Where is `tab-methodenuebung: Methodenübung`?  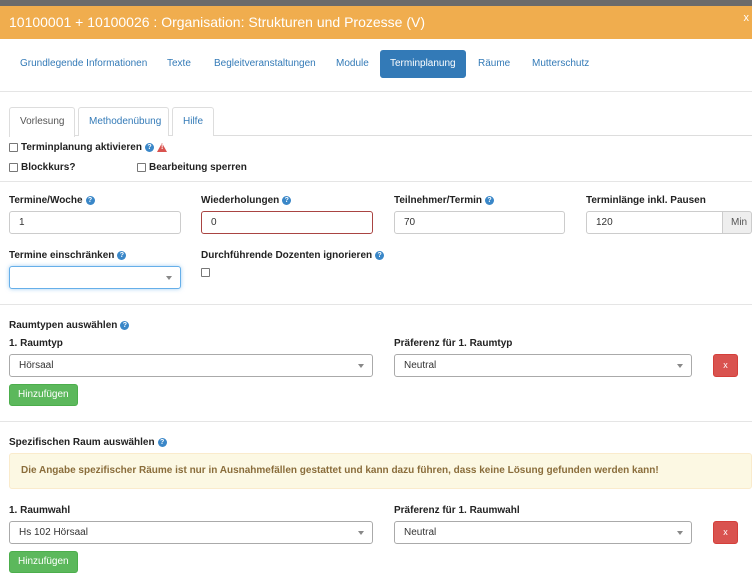 tab-methodenuebung: Methodenübung is located at coordinates (123, 121).